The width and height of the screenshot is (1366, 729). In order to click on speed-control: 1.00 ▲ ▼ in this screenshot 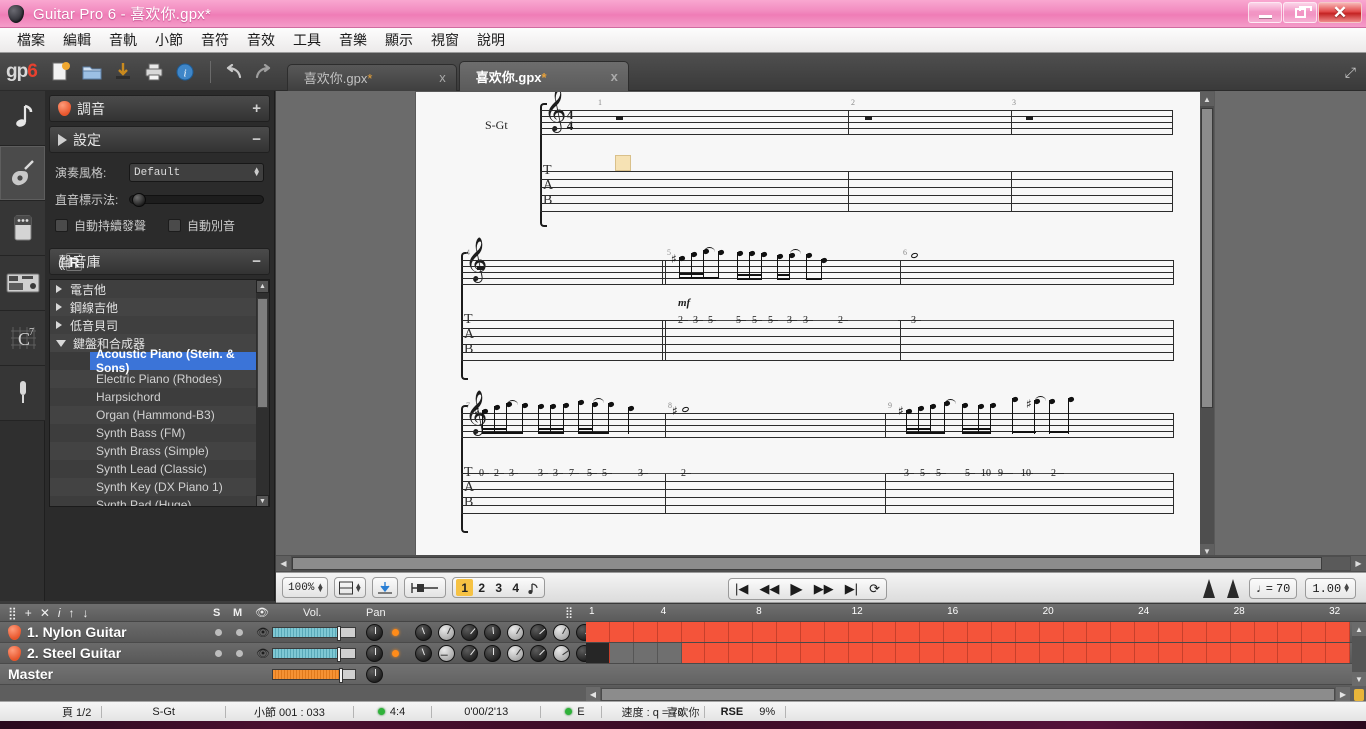, I will do `click(1330, 588)`.